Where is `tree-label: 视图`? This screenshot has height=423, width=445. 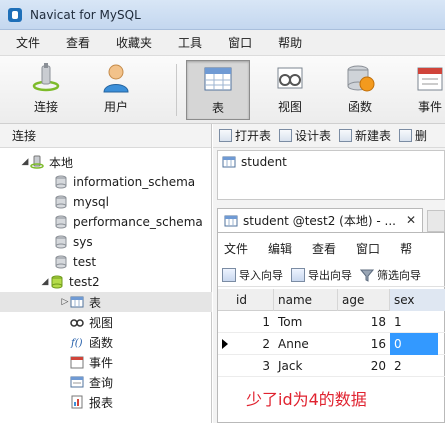
tree-label: 视图 is located at coordinates (101, 322).